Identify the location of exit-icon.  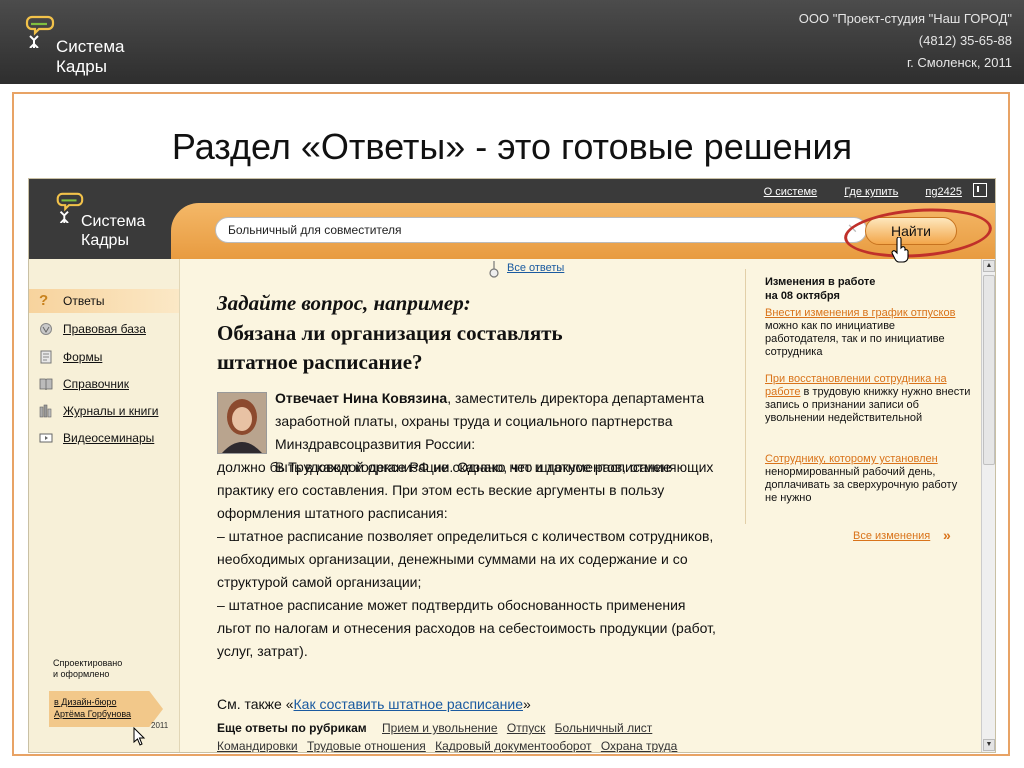
(980, 190).